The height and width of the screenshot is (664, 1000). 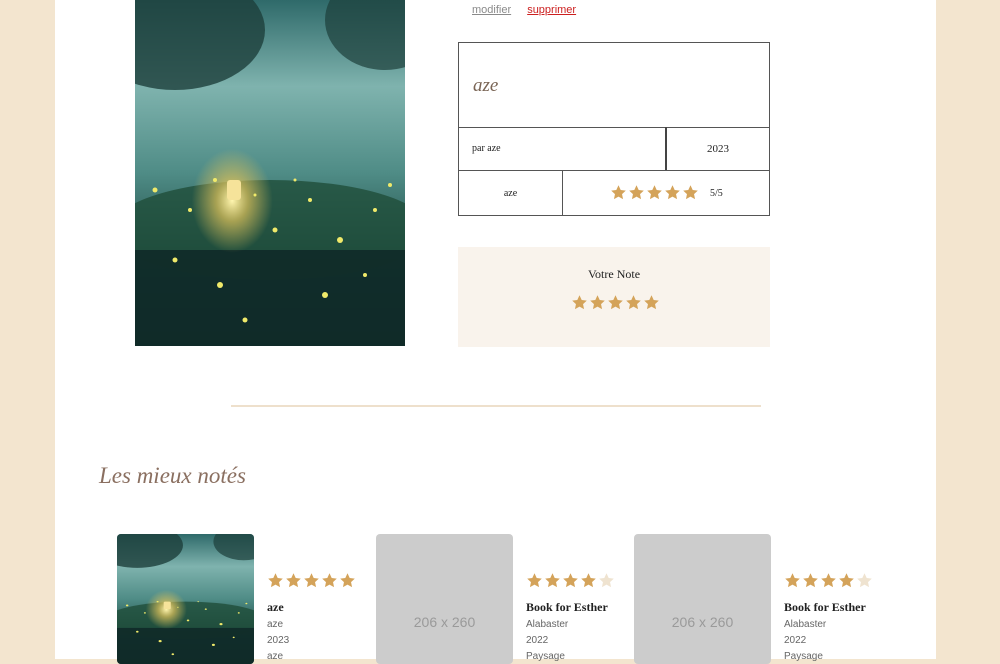 What do you see at coordinates (491, 10) in the screenshot?
I see `edit-link: modifier` at bounding box center [491, 10].